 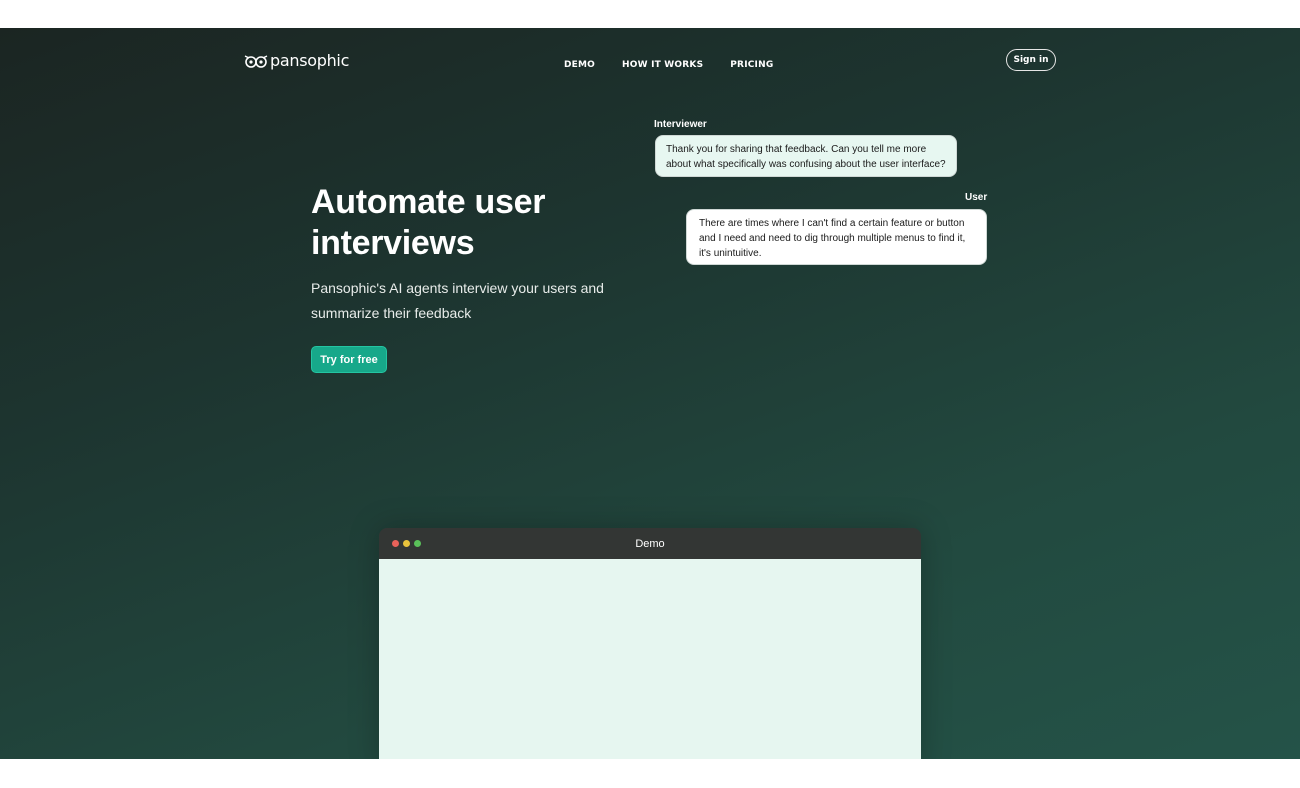 I want to click on sign-in-button: Sign in, so click(x=1031, y=60).